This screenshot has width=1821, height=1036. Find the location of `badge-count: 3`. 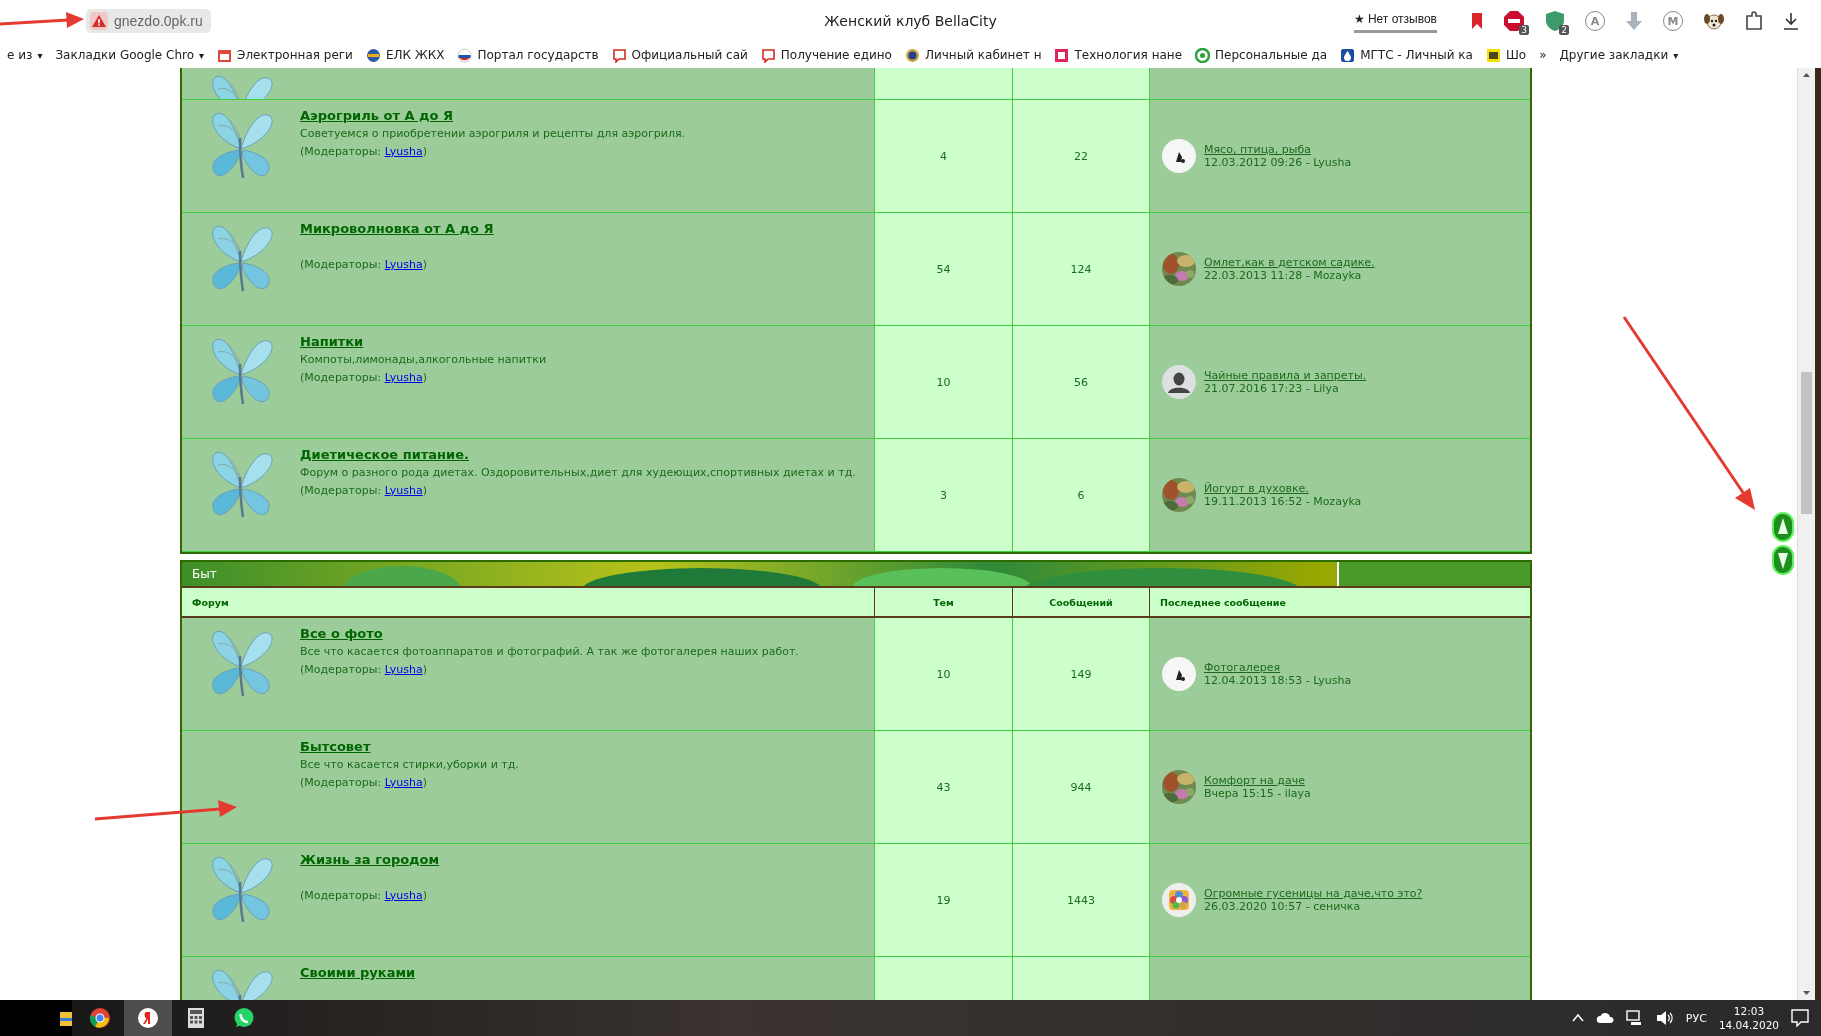

badge-count: 3 is located at coordinates (1524, 30).